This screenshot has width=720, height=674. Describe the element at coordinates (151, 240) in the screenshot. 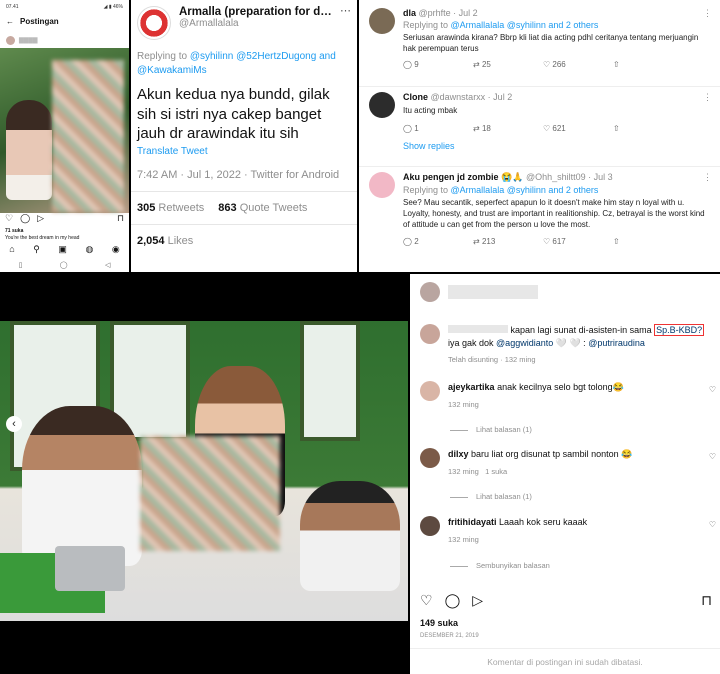

I see `likes-count: 2,054` at that location.